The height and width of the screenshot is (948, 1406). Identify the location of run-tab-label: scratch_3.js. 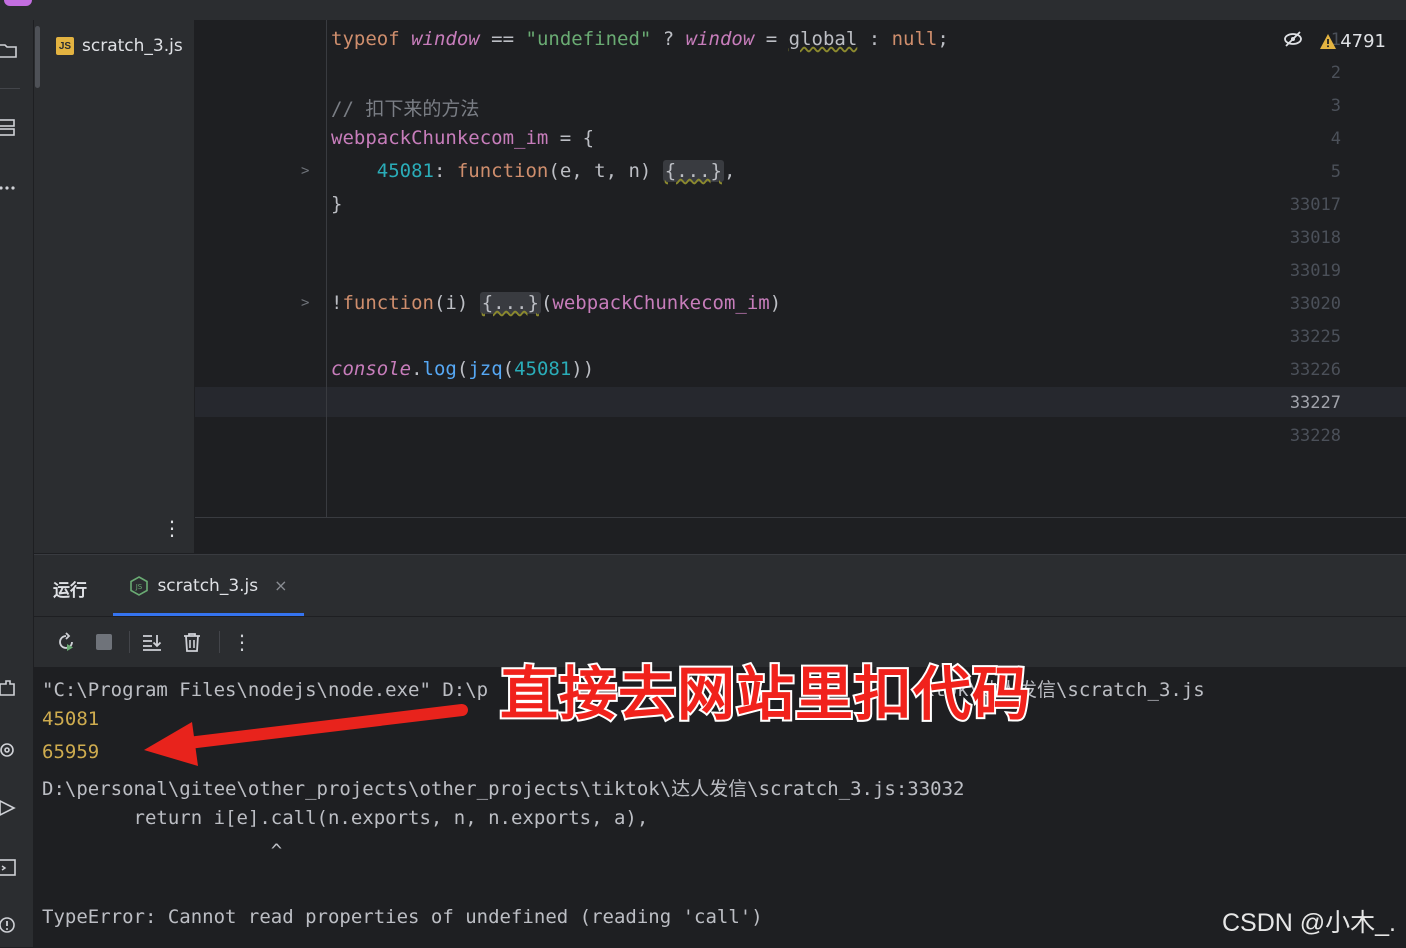
(208, 585).